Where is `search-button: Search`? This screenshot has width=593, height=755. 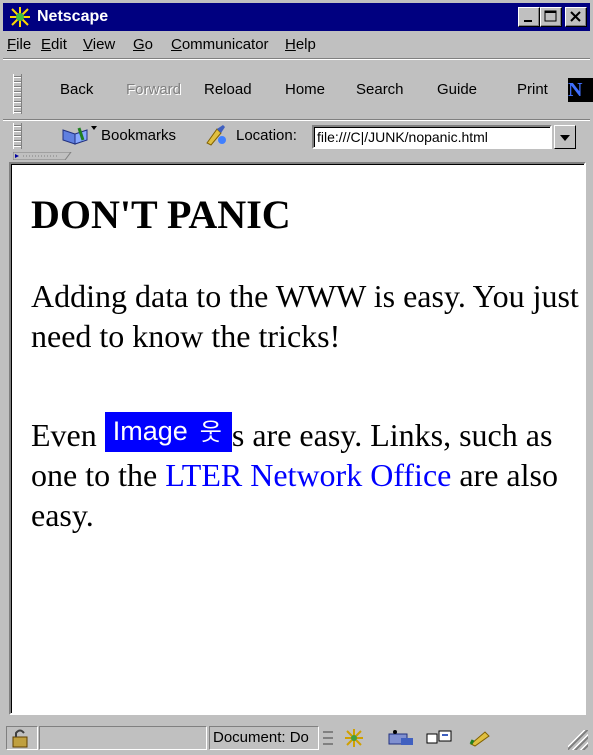 search-button: Search is located at coordinates (380, 90).